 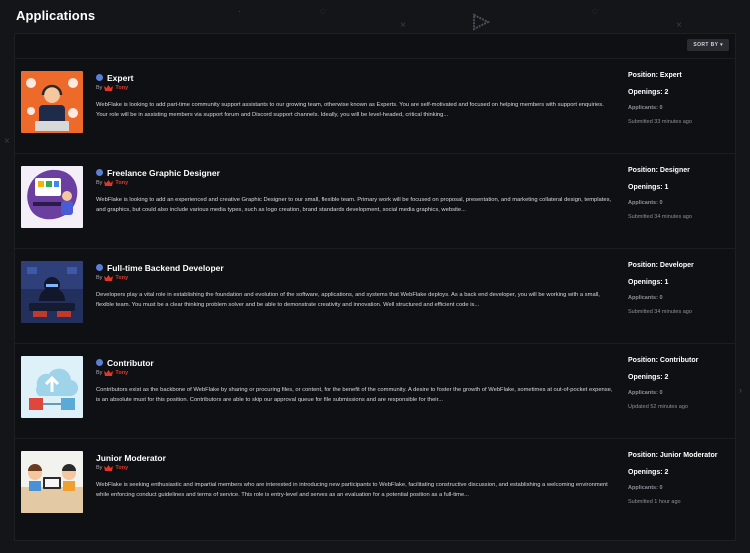 I want to click on hacker-thumbnail, so click(x=52, y=292).